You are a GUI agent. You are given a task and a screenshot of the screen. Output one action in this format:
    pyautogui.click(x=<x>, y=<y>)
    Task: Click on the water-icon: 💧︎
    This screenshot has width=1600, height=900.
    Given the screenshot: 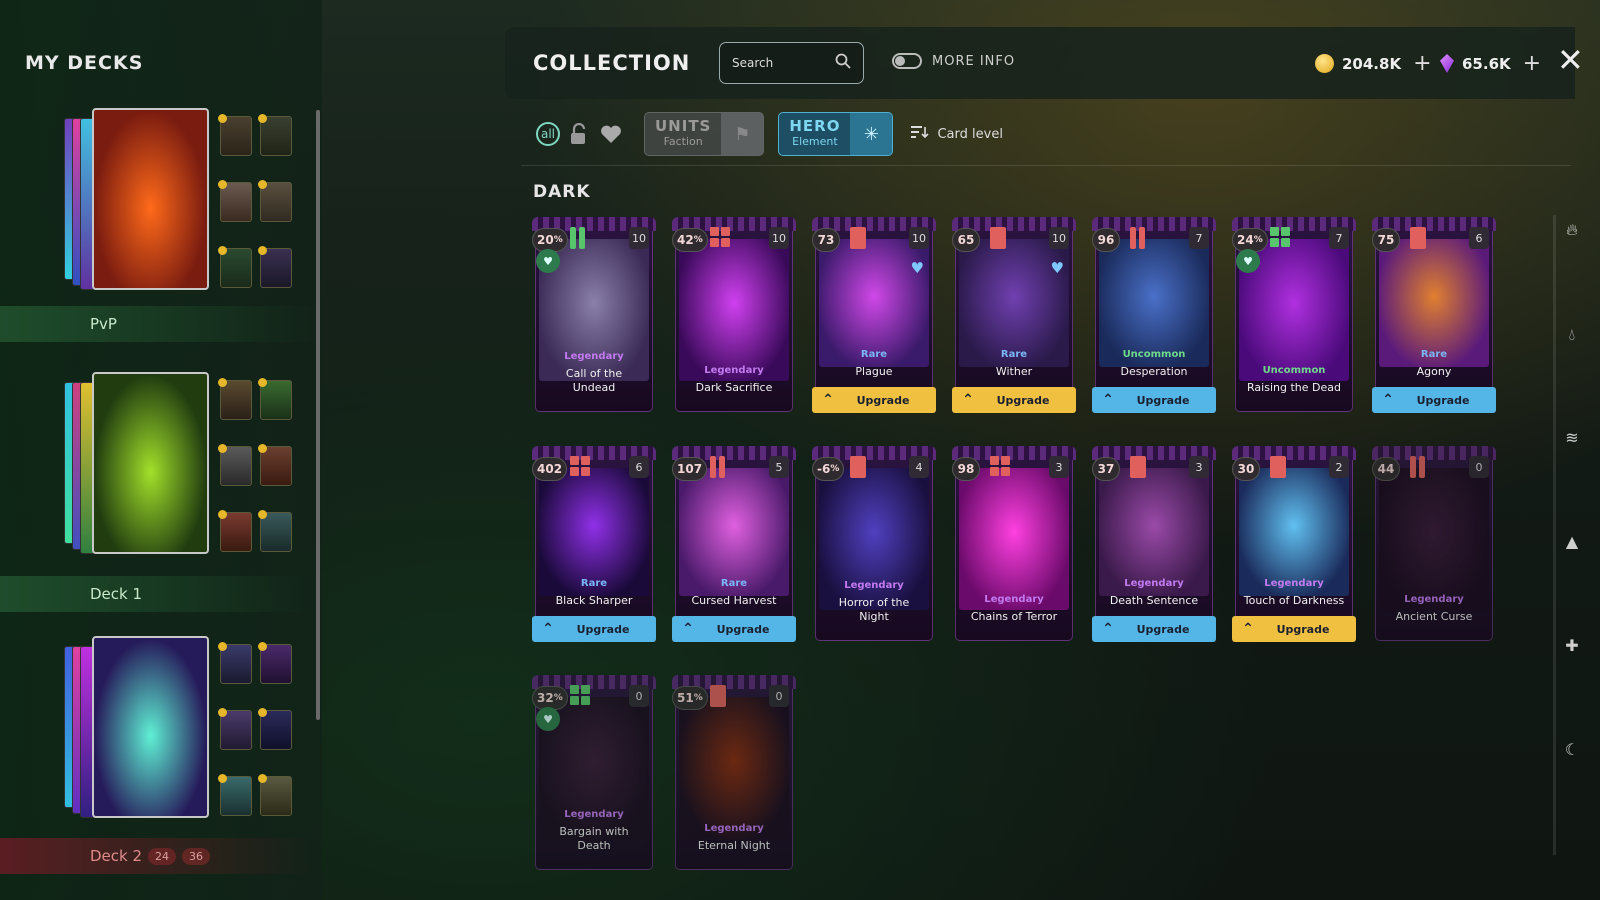 What is the action you would take?
    pyautogui.click(x=1572, y=335)
    